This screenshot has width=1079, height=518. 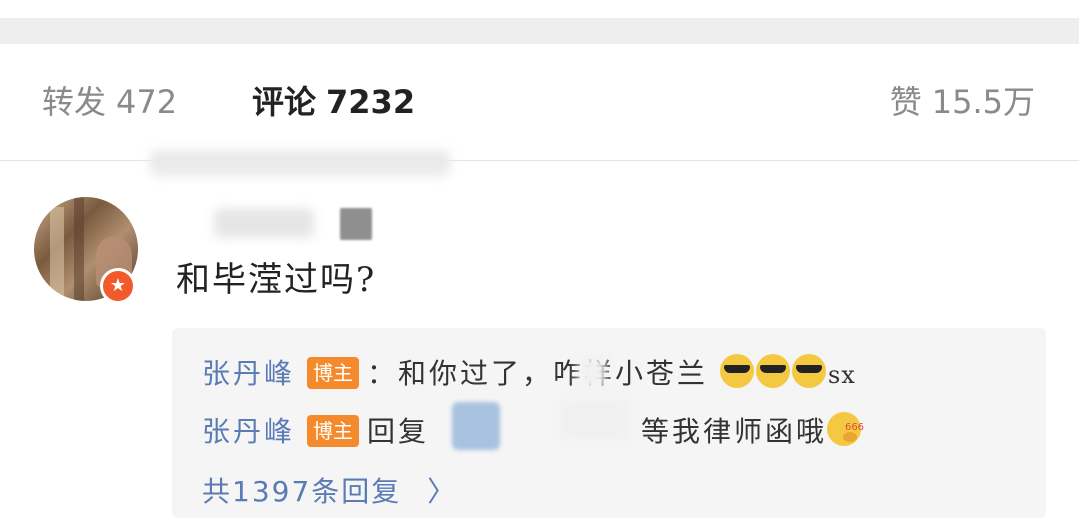 I want to click on tab-like: 赞 15.5万, so click(x=962, y=102).